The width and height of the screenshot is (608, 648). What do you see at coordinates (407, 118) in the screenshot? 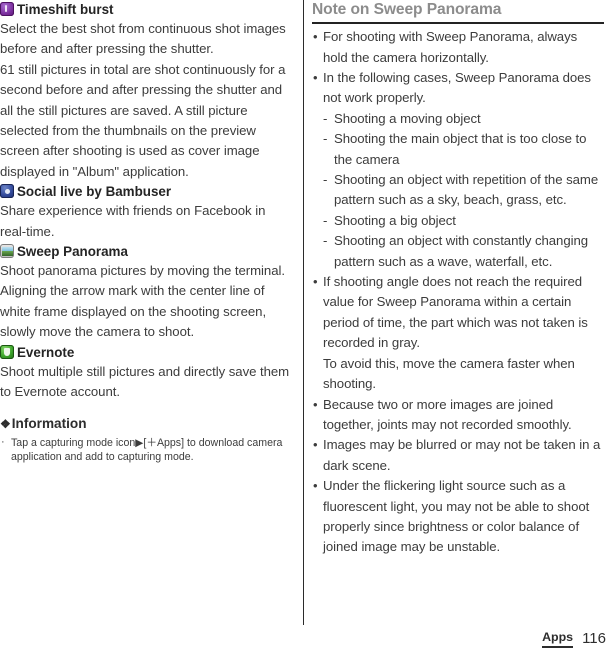
I see `sub-list-item-text: Shooting a moving object` at bounding box center [407, 118].